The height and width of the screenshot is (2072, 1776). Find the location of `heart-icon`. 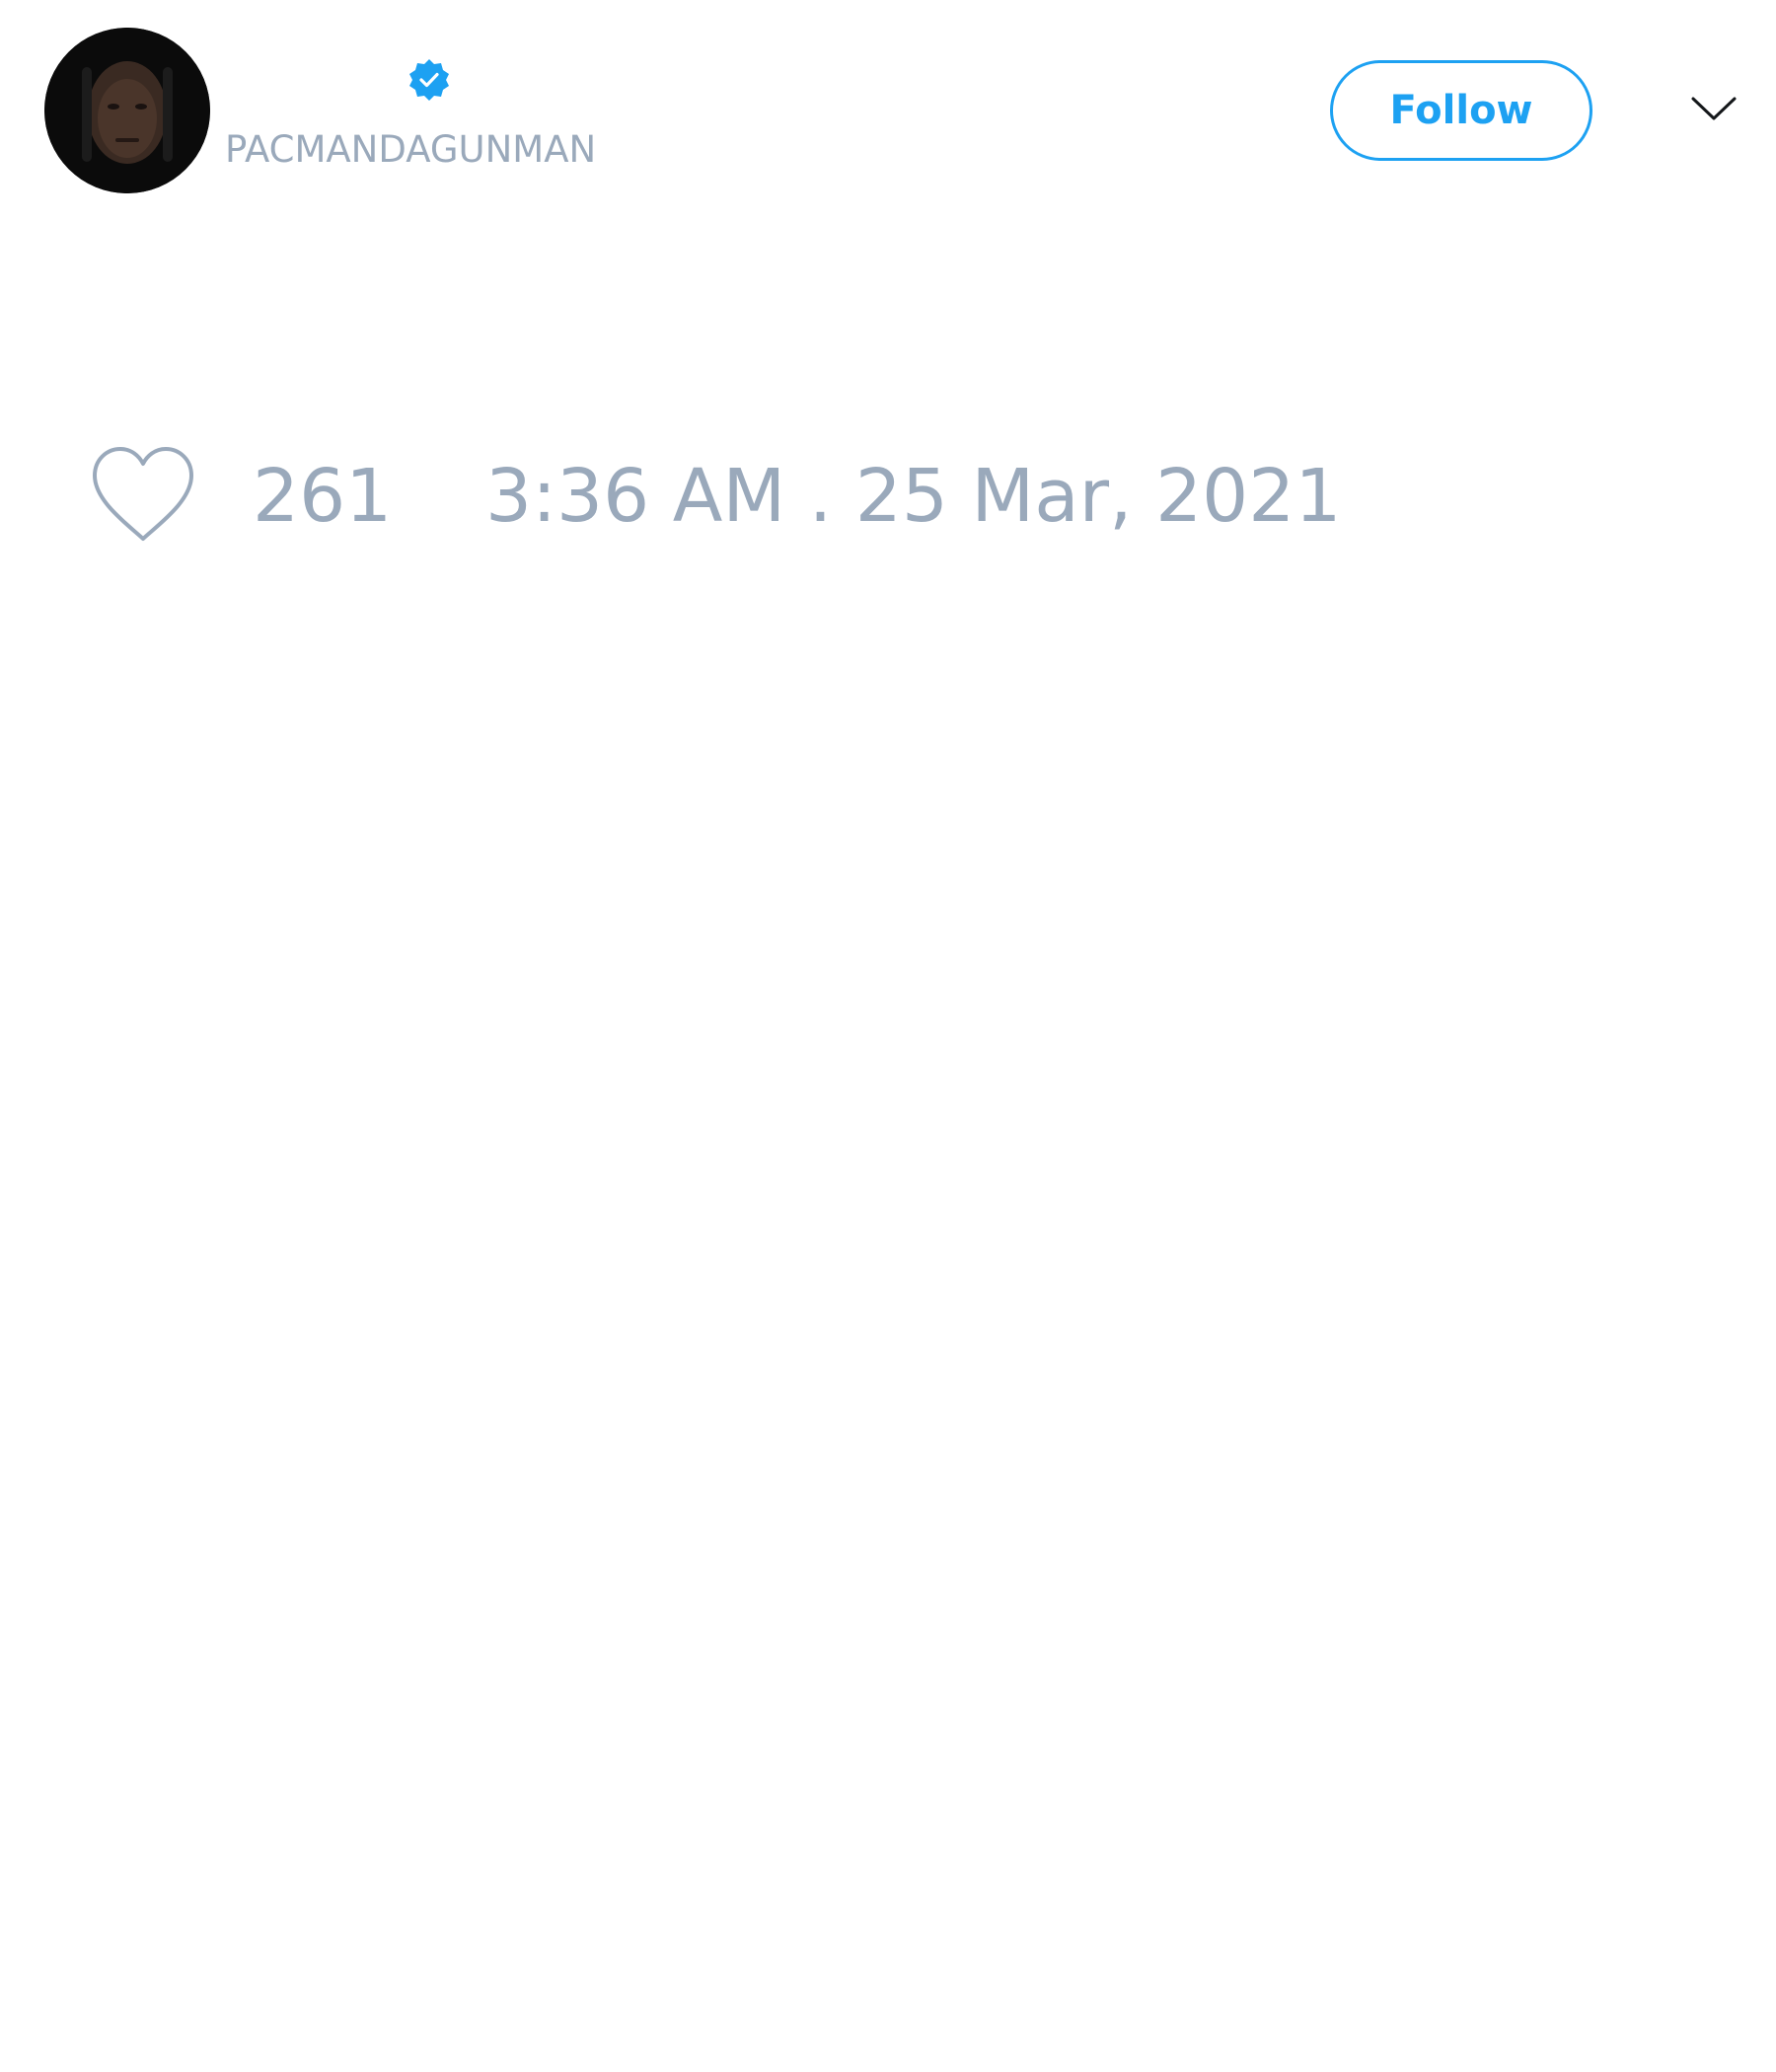

heart-icon is located at coordinates (143, 496).